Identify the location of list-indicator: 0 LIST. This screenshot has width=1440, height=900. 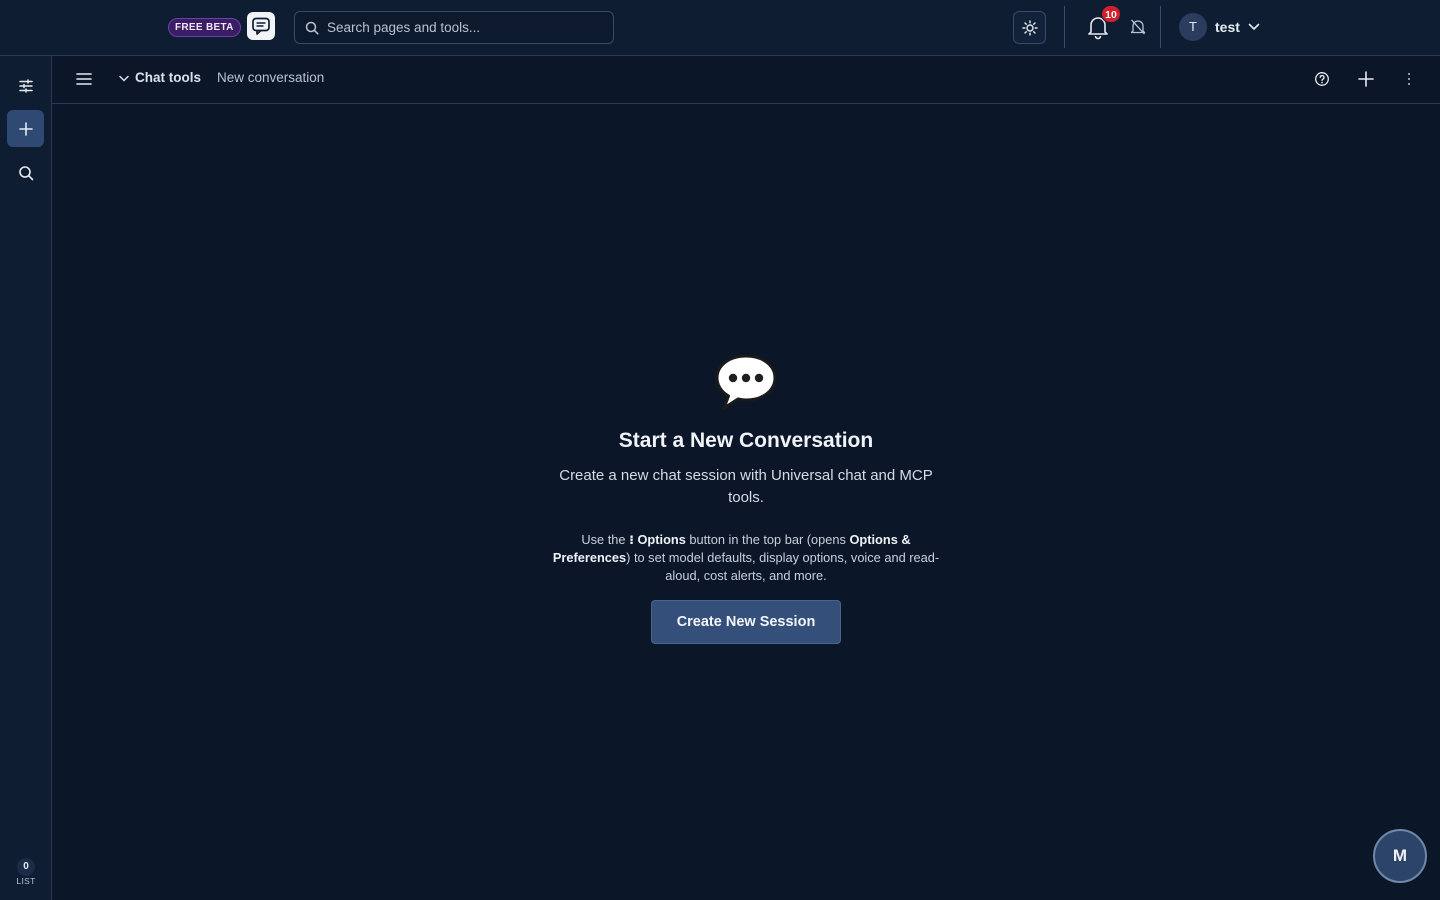
(26, 871).